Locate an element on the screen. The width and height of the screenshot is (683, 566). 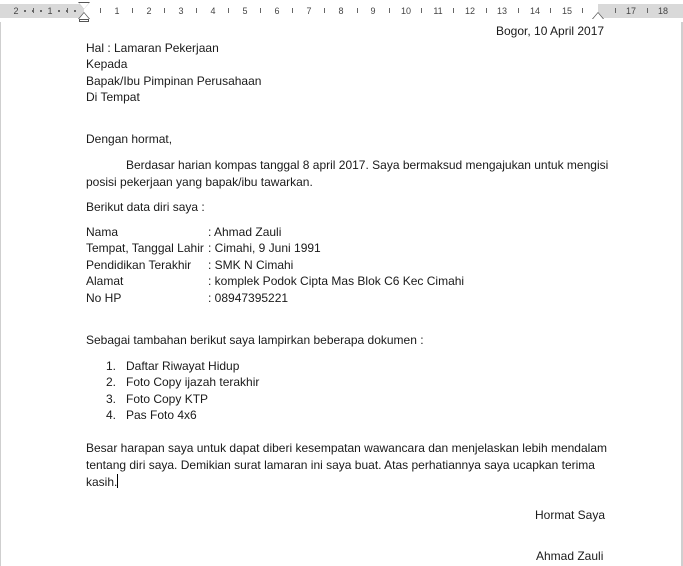
letter-date: Bogor, 10 April 2017 is located at coordinates (550, 31).